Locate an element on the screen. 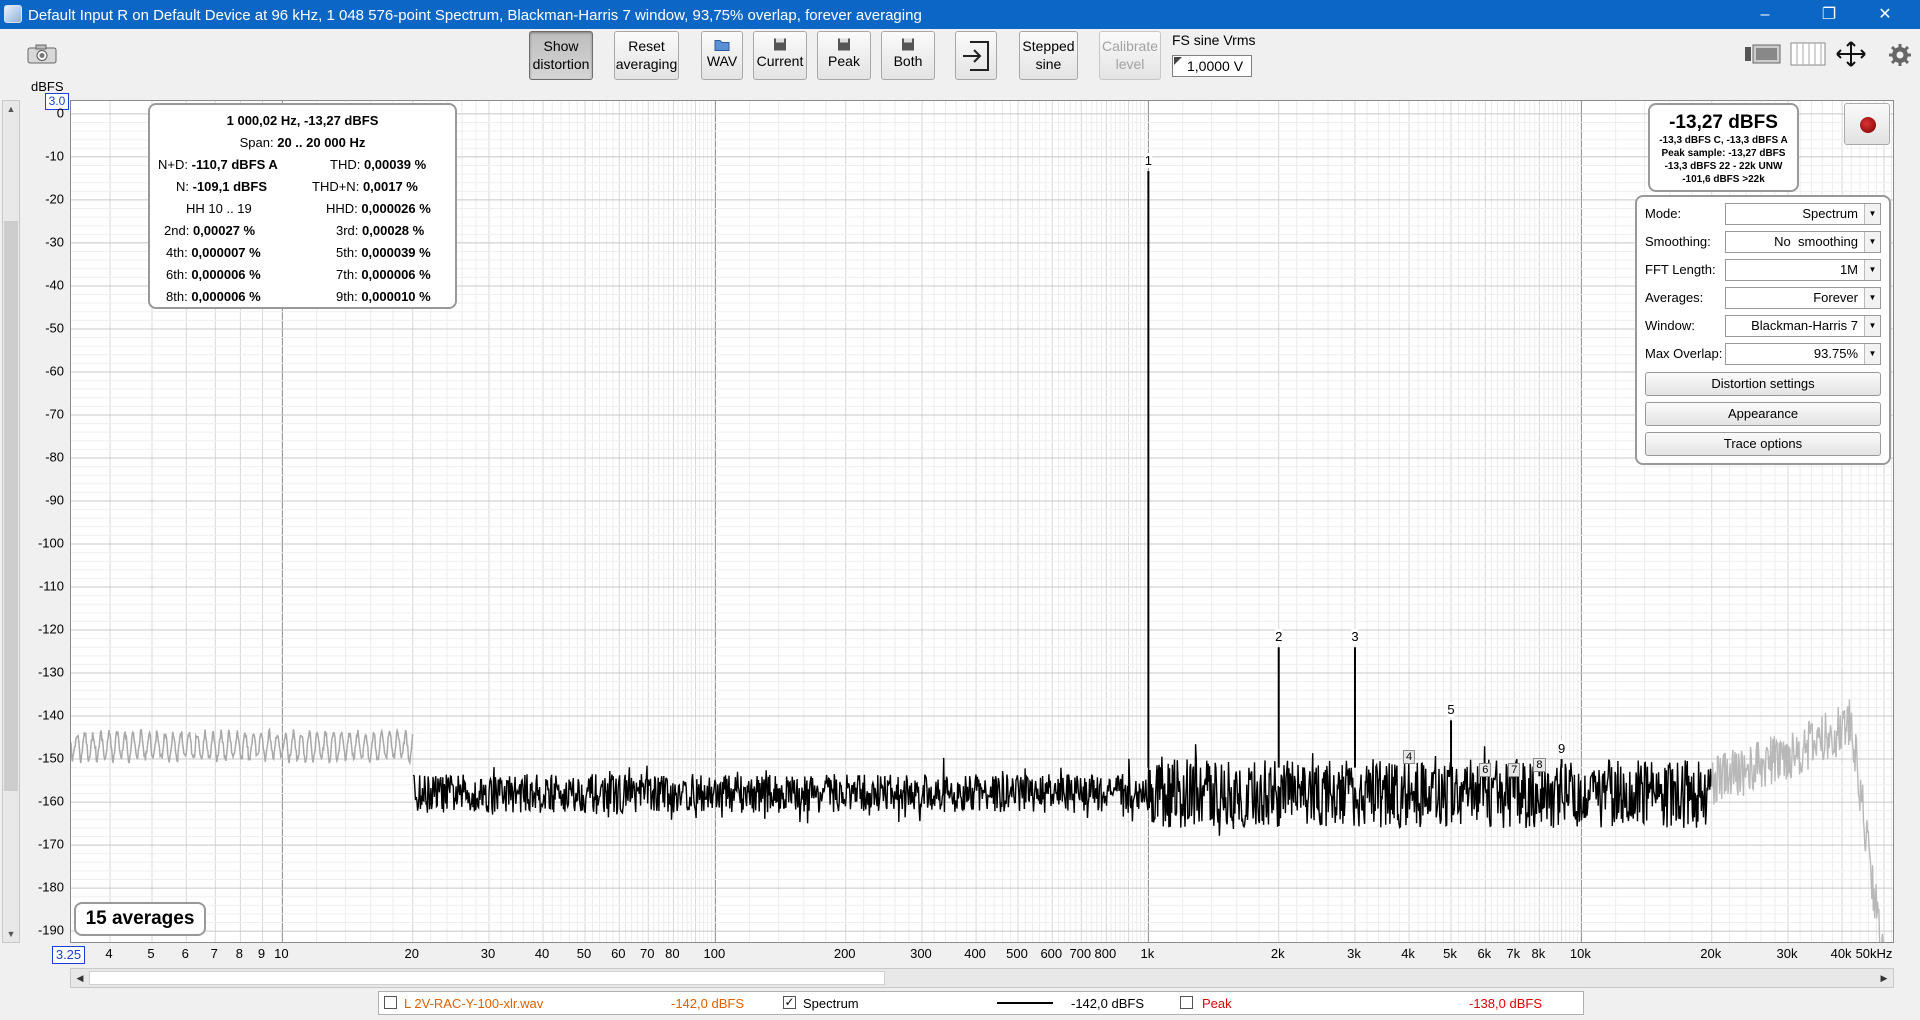  x-tick-label: 7k is located at coordinates (1513, 953).